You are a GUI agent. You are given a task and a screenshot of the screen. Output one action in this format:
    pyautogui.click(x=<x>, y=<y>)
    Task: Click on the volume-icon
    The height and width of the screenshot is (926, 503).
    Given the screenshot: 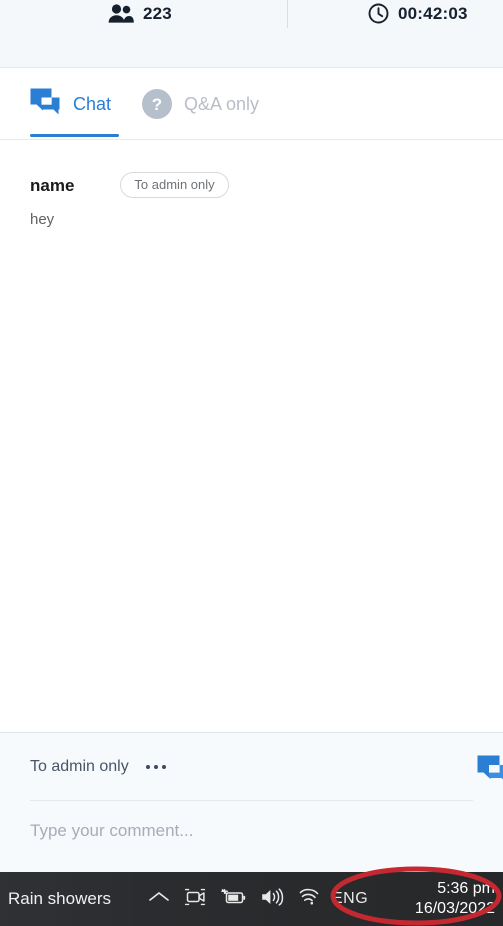 What is the action you would take?
    pyautogui.click(x=272, y=899)
    